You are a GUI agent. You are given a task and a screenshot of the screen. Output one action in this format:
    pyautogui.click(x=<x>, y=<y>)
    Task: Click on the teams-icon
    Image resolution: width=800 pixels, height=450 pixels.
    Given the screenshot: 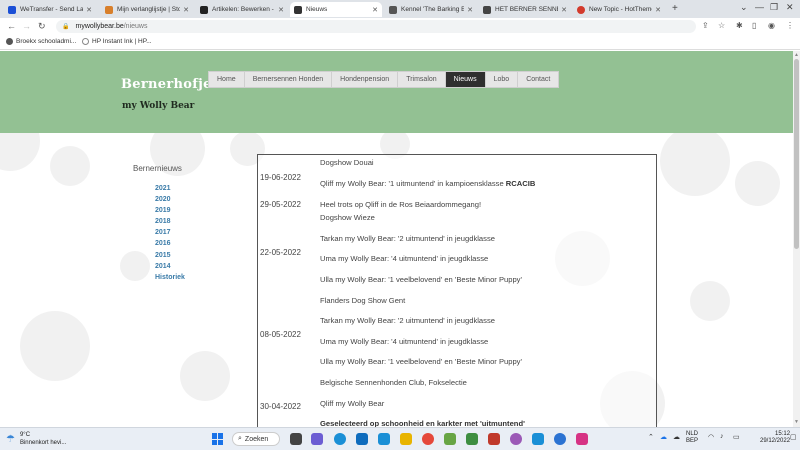 What is the action you would take?
    pyautogui.click(x=317, y=439)
    